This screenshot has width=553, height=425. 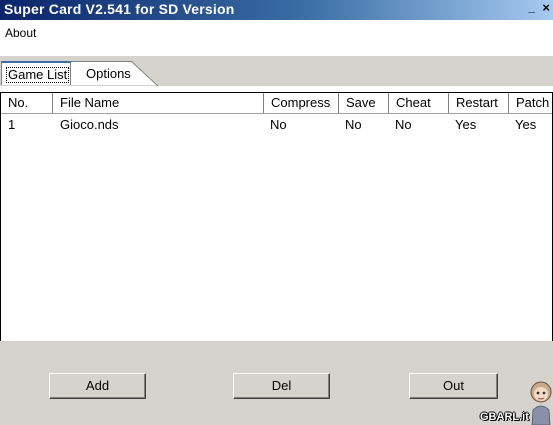 I want to click on del-button: Del, so click(x=281, y=386).